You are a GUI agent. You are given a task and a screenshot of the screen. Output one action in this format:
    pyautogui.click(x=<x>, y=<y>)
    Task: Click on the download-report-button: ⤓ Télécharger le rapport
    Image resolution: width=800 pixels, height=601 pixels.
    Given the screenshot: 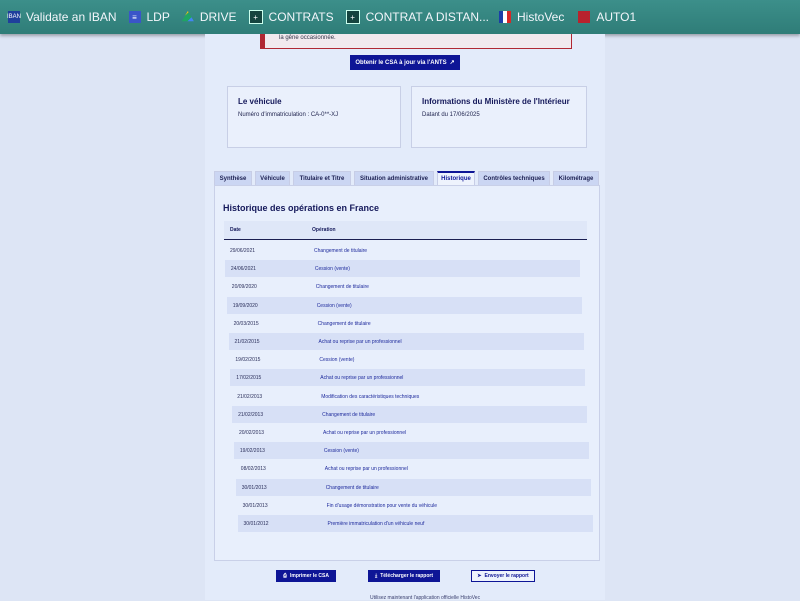 What is the action you would take?
    pyautogui.click(x=404, y=576)
    